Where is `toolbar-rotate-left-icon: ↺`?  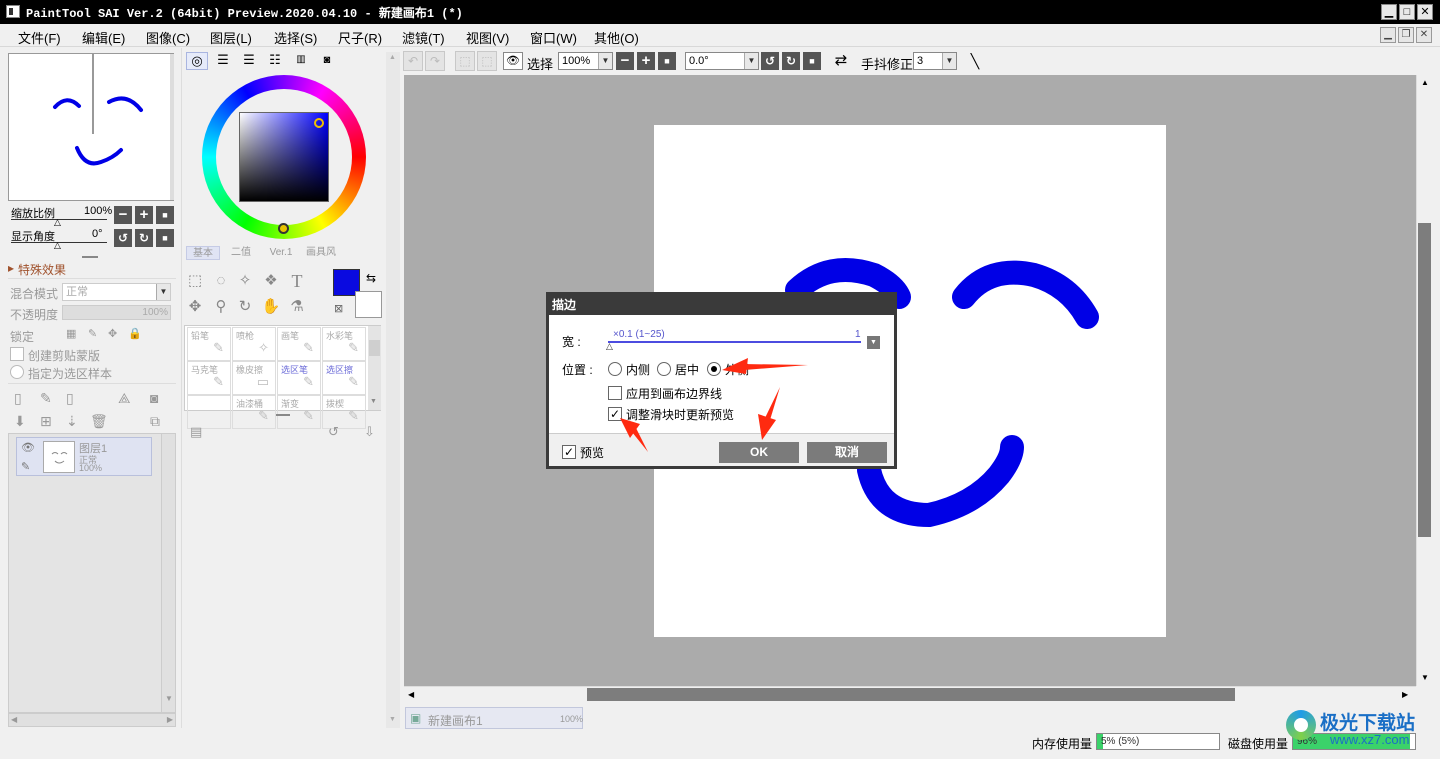
toolbar-rotate-left-icon: ↺ is located at coordinates (770, 61).